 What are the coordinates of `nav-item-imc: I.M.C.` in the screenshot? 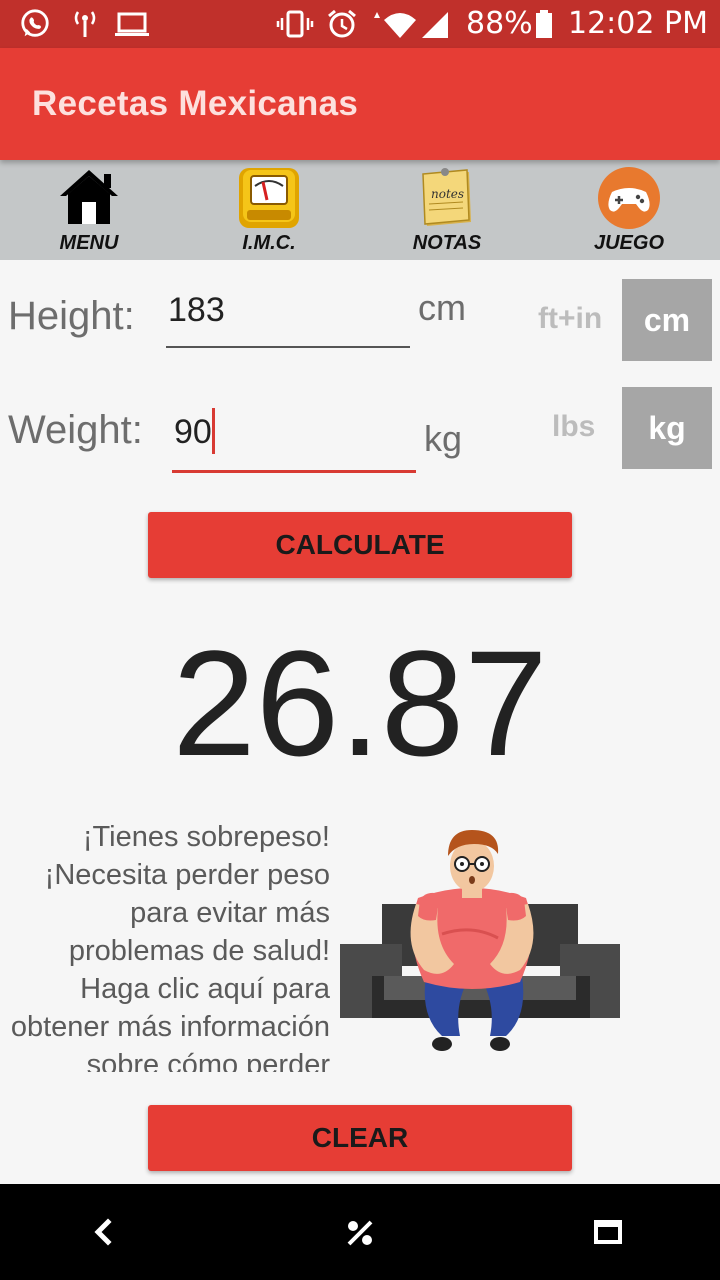 It's located at (269, 210).